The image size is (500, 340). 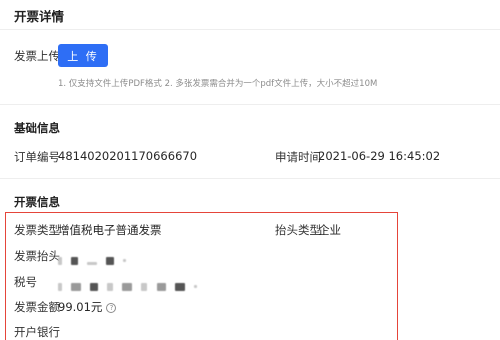 What do you see at coordinates (111, 307) in the screenshot?
I see `help-icon: ?` at bounding box center [111, 307].